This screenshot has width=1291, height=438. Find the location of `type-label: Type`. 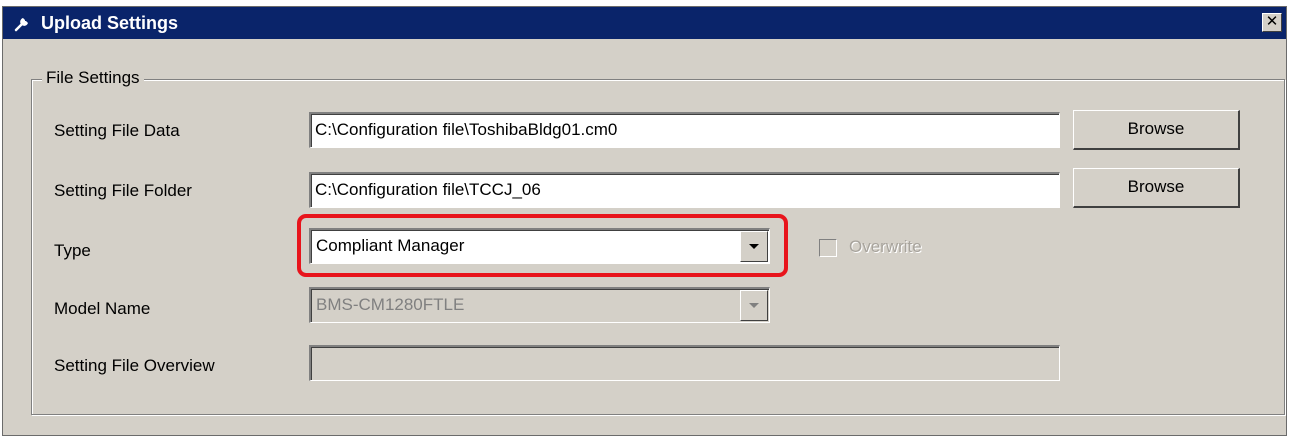

type-label: Type is located at coordinates (72, 250).